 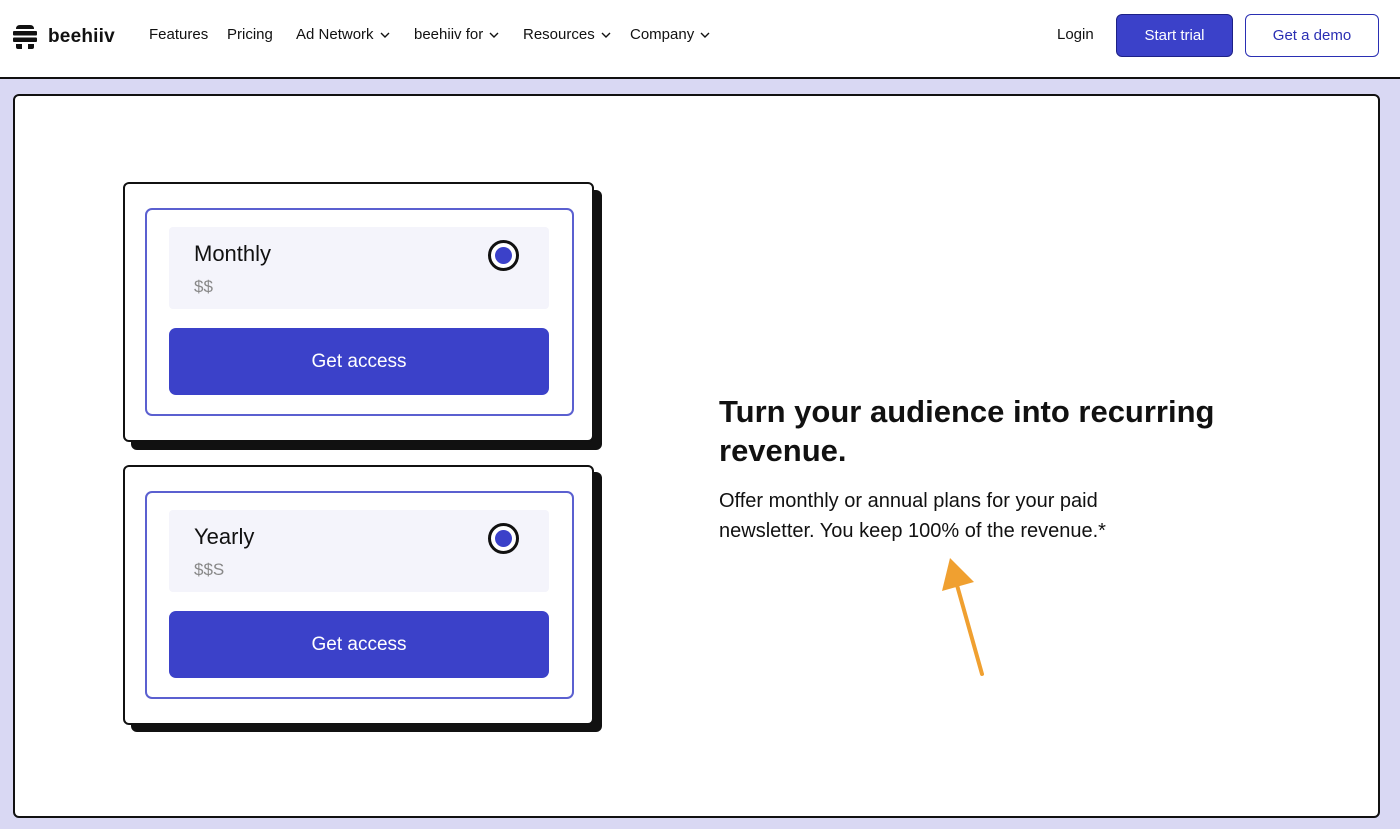 I want to click on plan-price: $$, so click(x=203, y=286).